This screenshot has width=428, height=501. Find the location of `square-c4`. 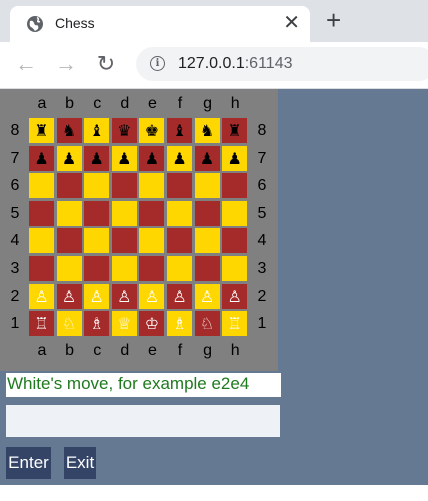

square-c4 is located at coordinates (97, 241).